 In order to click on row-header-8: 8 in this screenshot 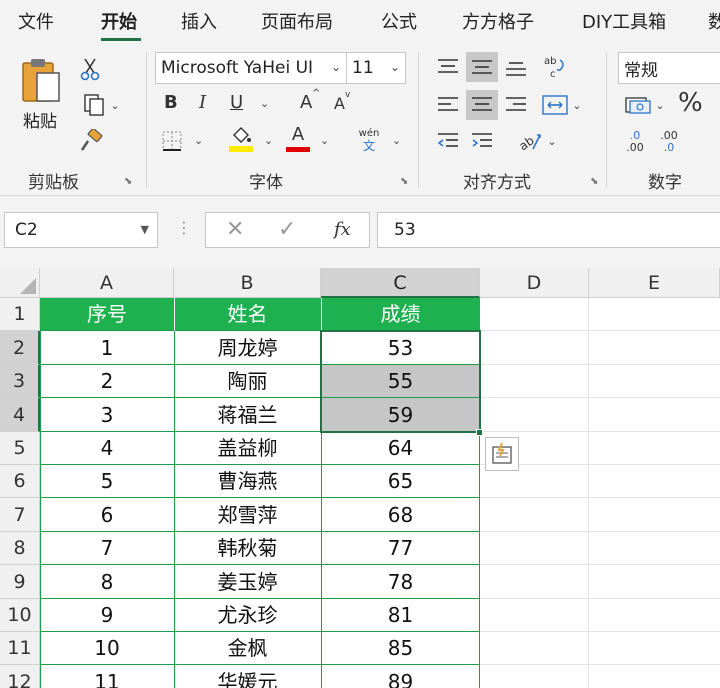, I will do `click(20, 548)`.